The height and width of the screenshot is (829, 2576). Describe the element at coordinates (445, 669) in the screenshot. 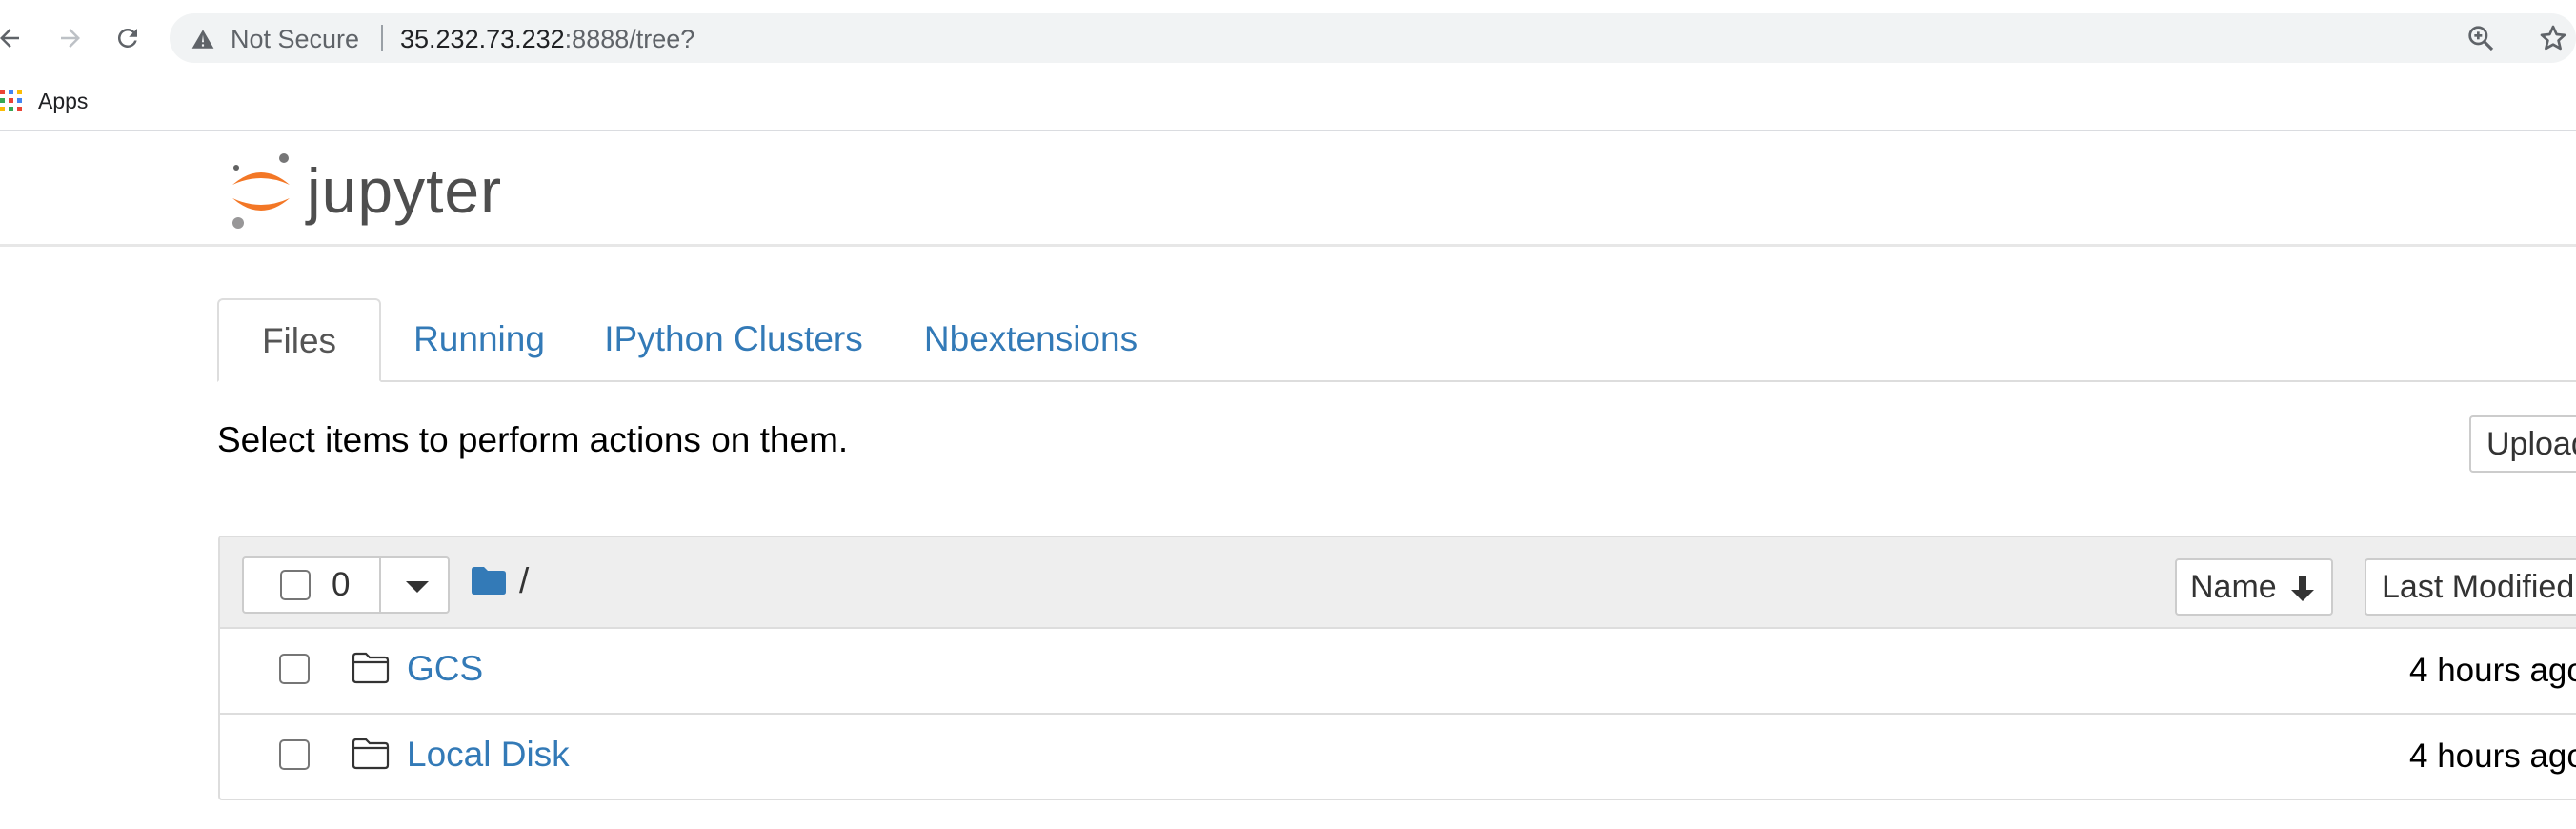

I see `item-name-link: GCS` at that location.